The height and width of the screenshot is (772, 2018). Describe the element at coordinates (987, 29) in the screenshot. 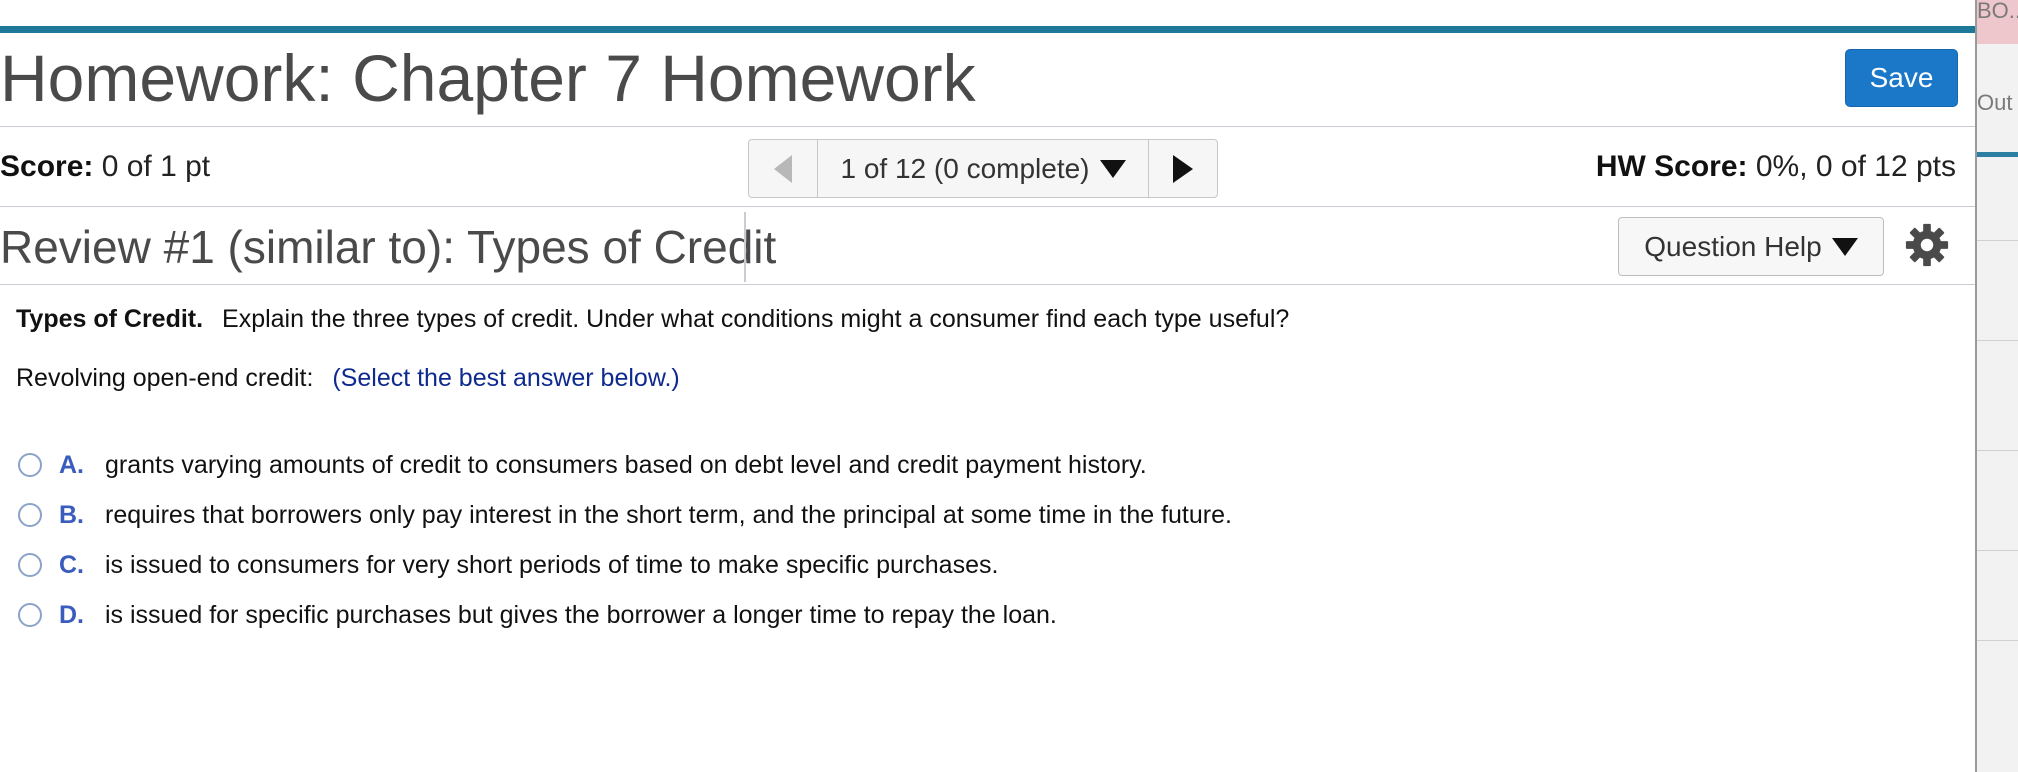

I see `top-accent-bar` at that location.